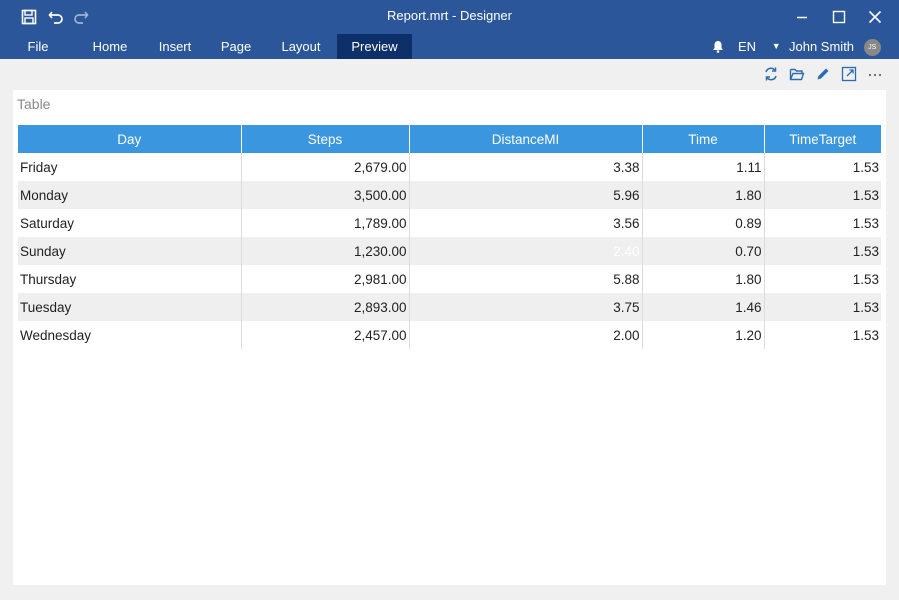 Image resolution: width=899 pixels, height=600 pixels. What do you see at coordinates (130, 279) in the screenshot?
I see `cell-day: Thursday` at bounding box center [130, 279].